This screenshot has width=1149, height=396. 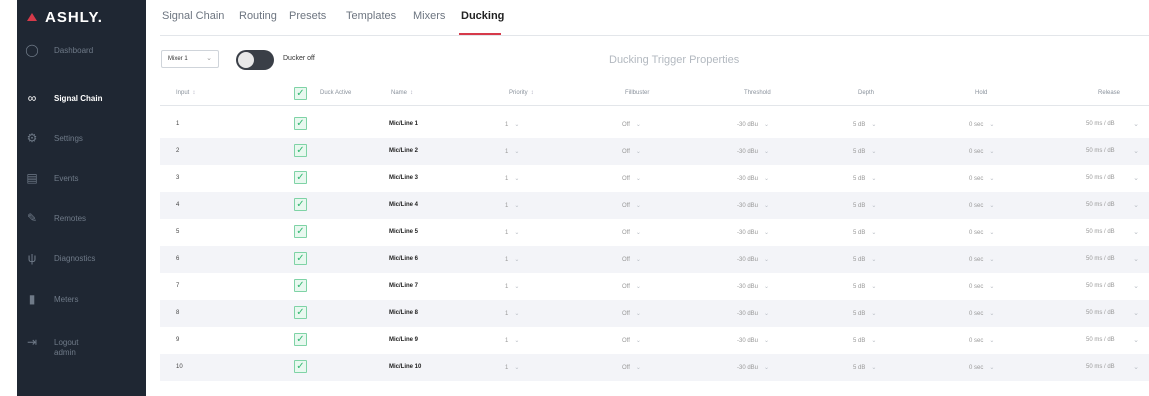 What do you see at coordinates (81, 17) in the screenshot?
I see `logo: ASHLY.` at bounding box center [81, 17].